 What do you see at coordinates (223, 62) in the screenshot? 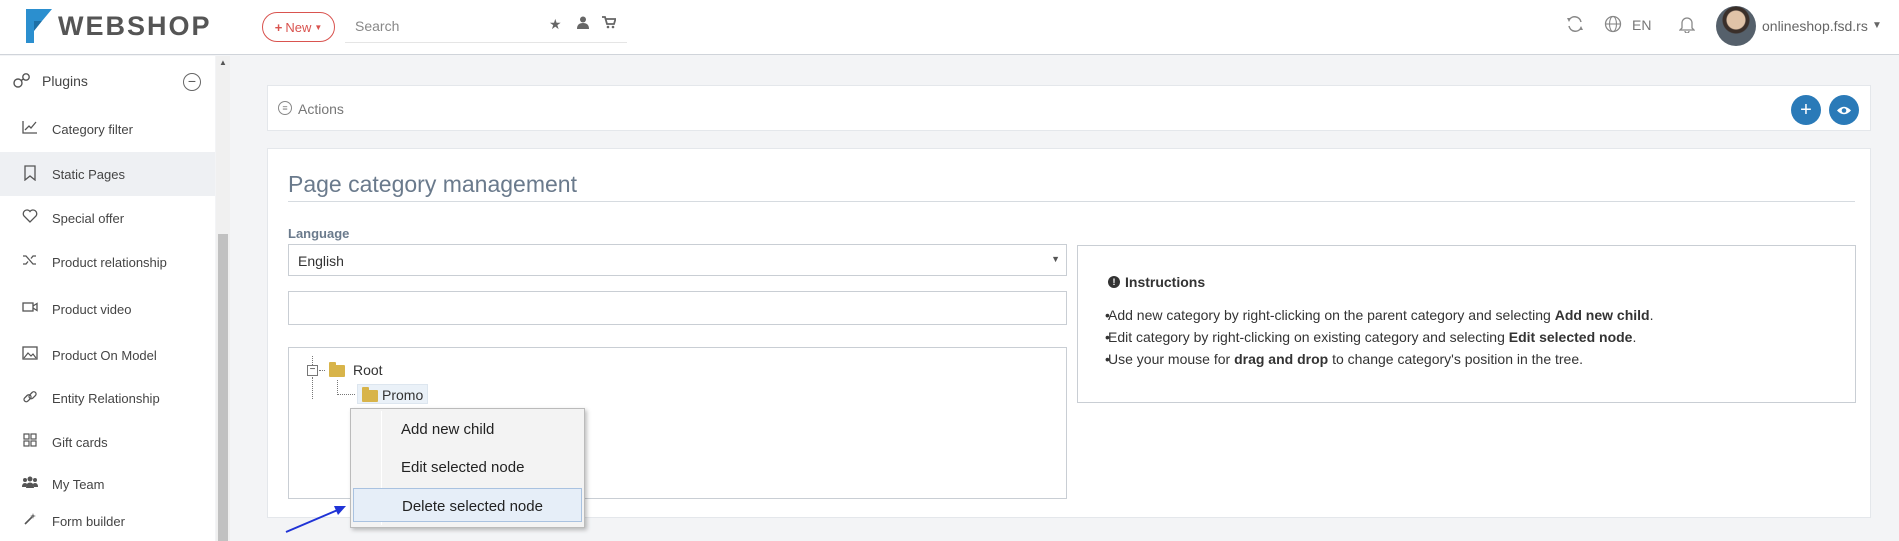
I see `scroll-up-icon: ▲` at bounding box center [223, 62].